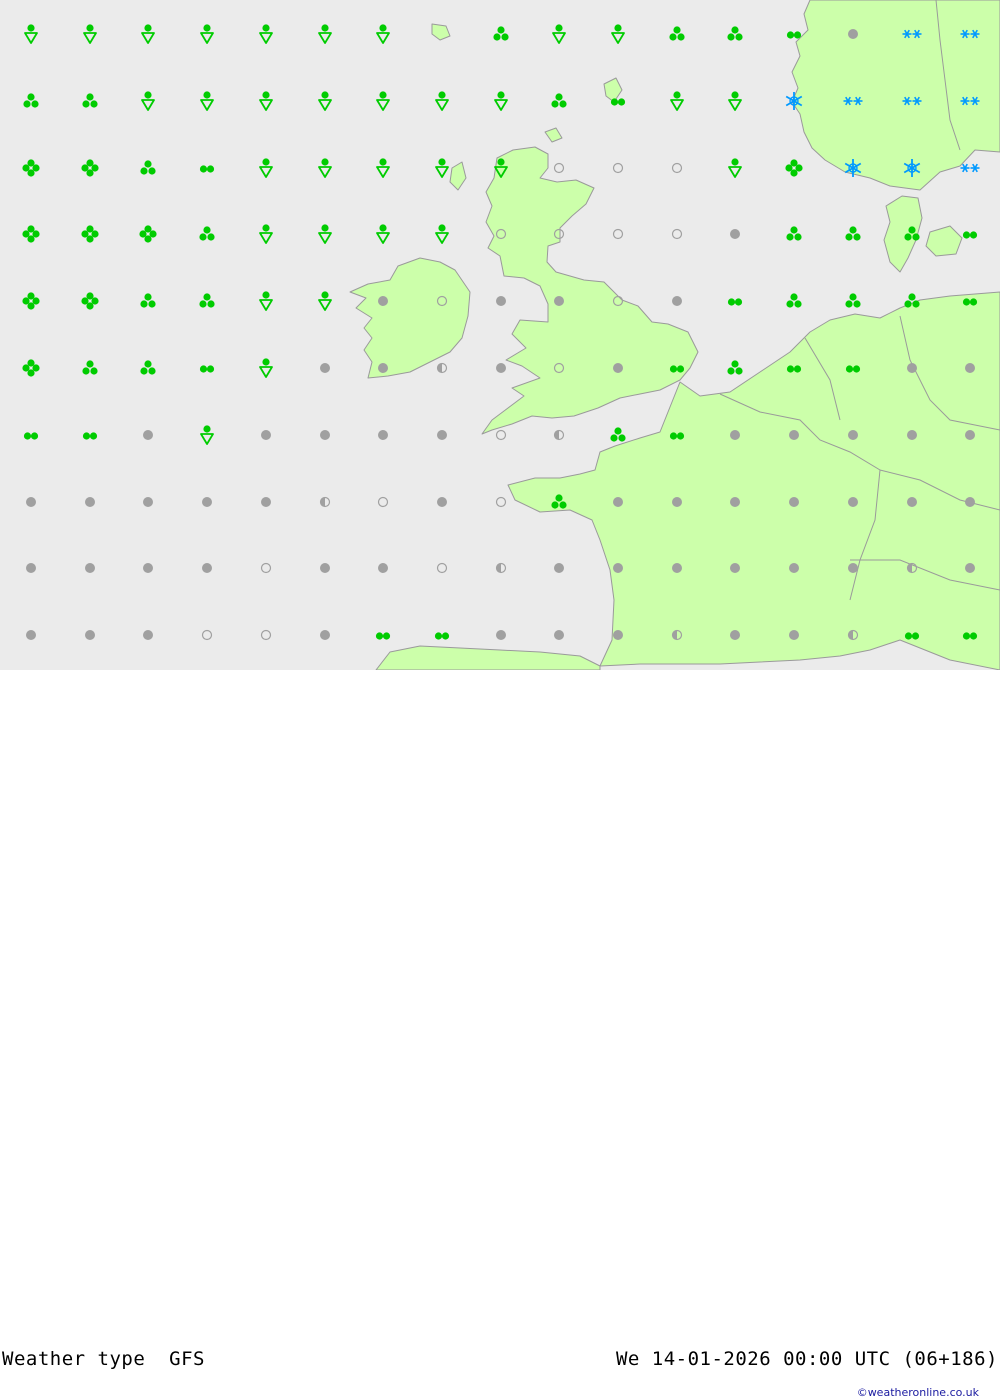 This screenshot has width=1000, height=1399. What do you see at coordinates (103, 1359) in the screenshot?
I see `map-title: Weather type GFS` at bounding box center [103, 1359].